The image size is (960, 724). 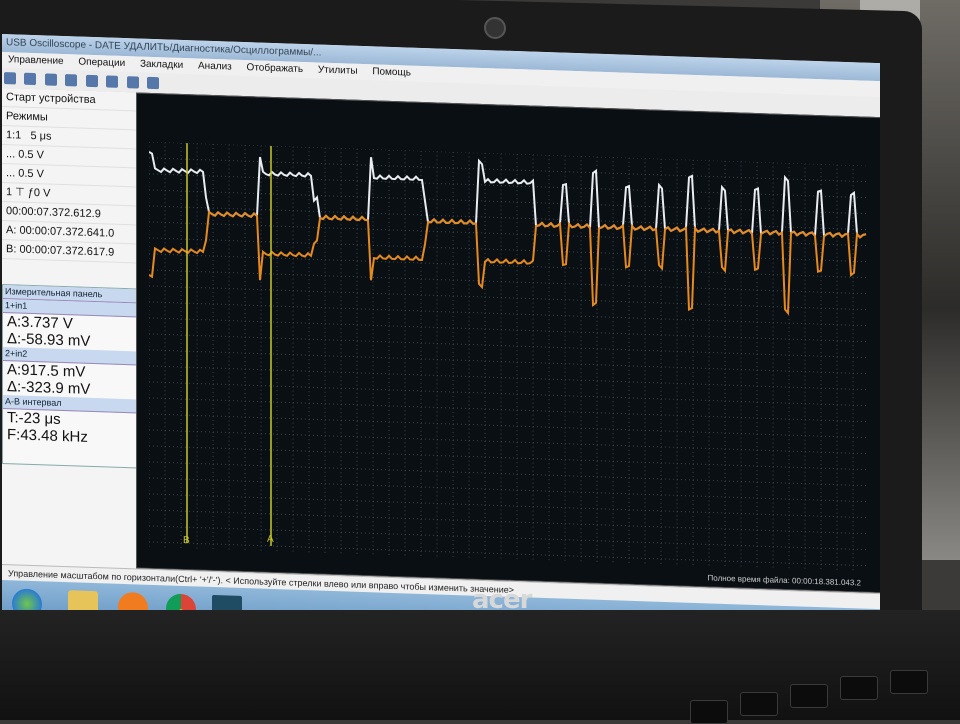 What do you see at coordinates (30, 79) in the screenshot?
I see `print-icon` at bounding box center [30, 79].